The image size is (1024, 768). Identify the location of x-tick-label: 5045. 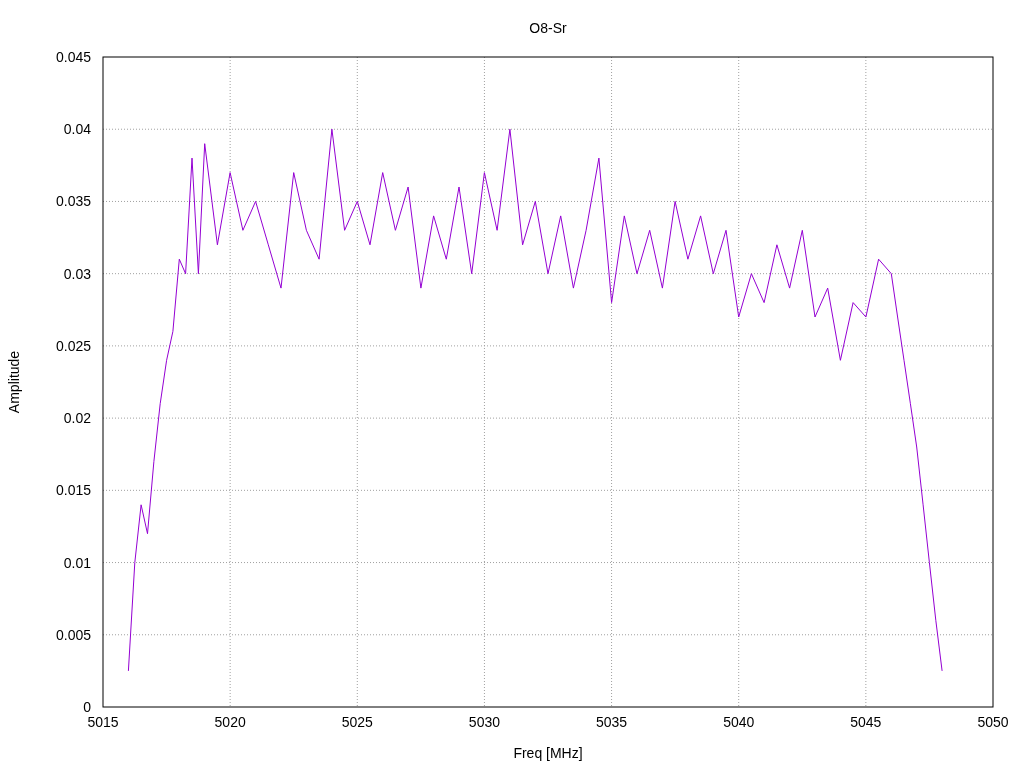
(866, 722).